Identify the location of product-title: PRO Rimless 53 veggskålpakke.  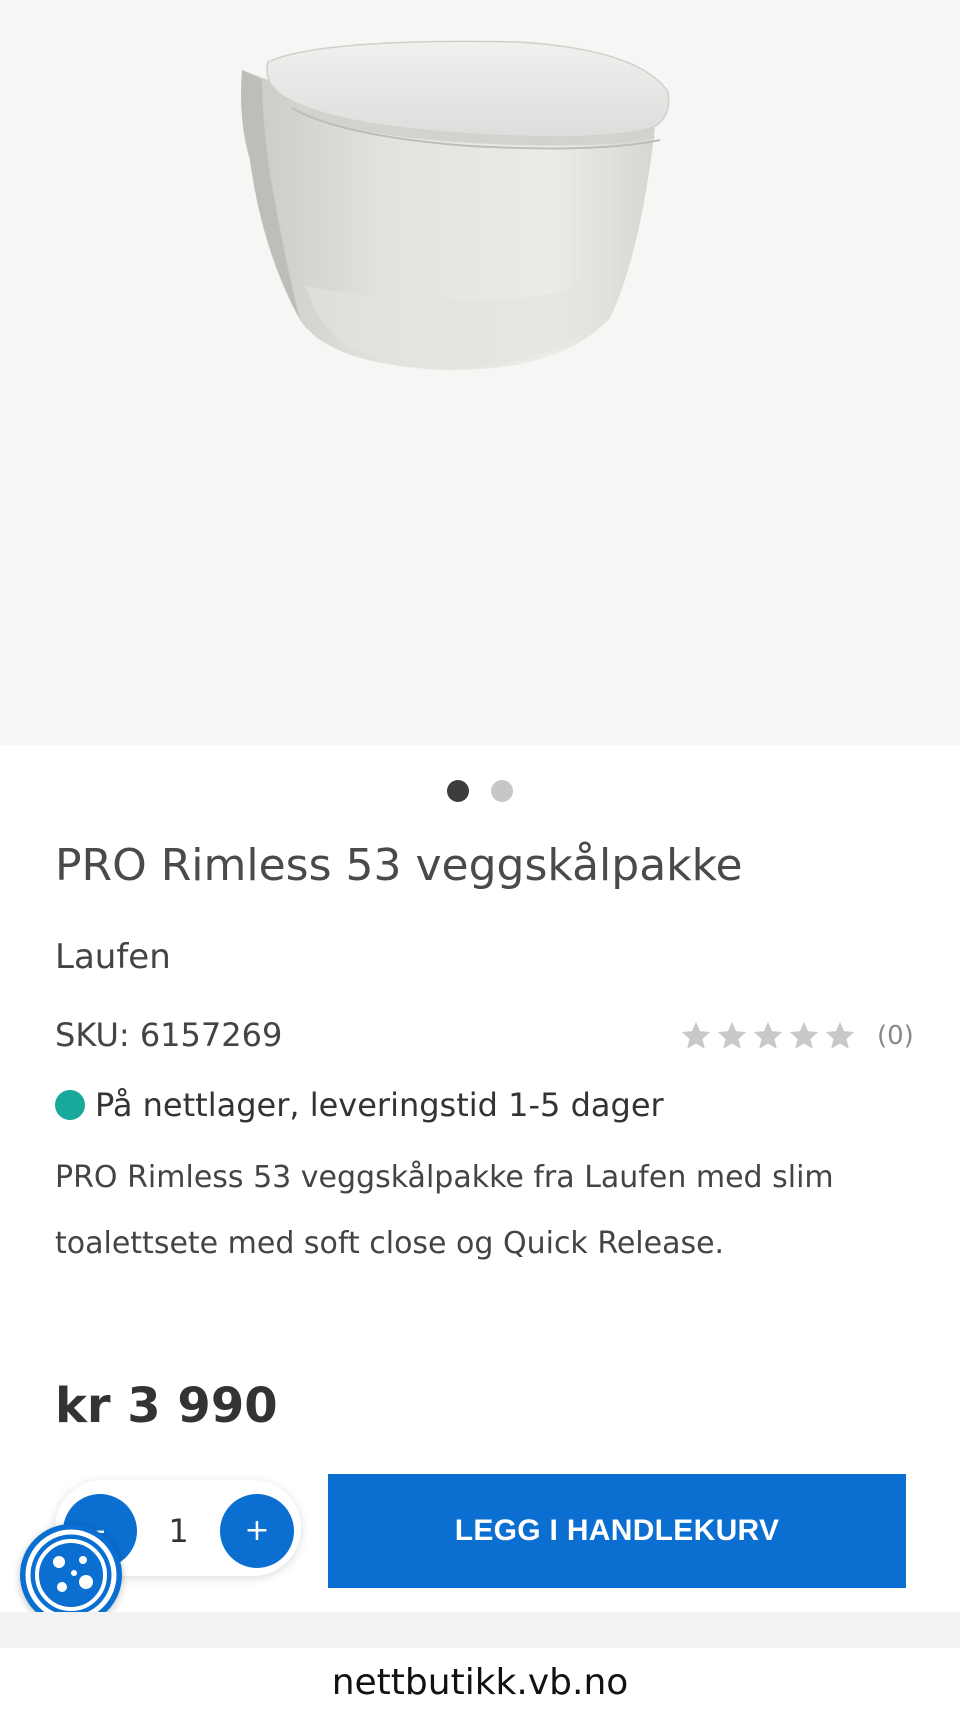
(399, 865).